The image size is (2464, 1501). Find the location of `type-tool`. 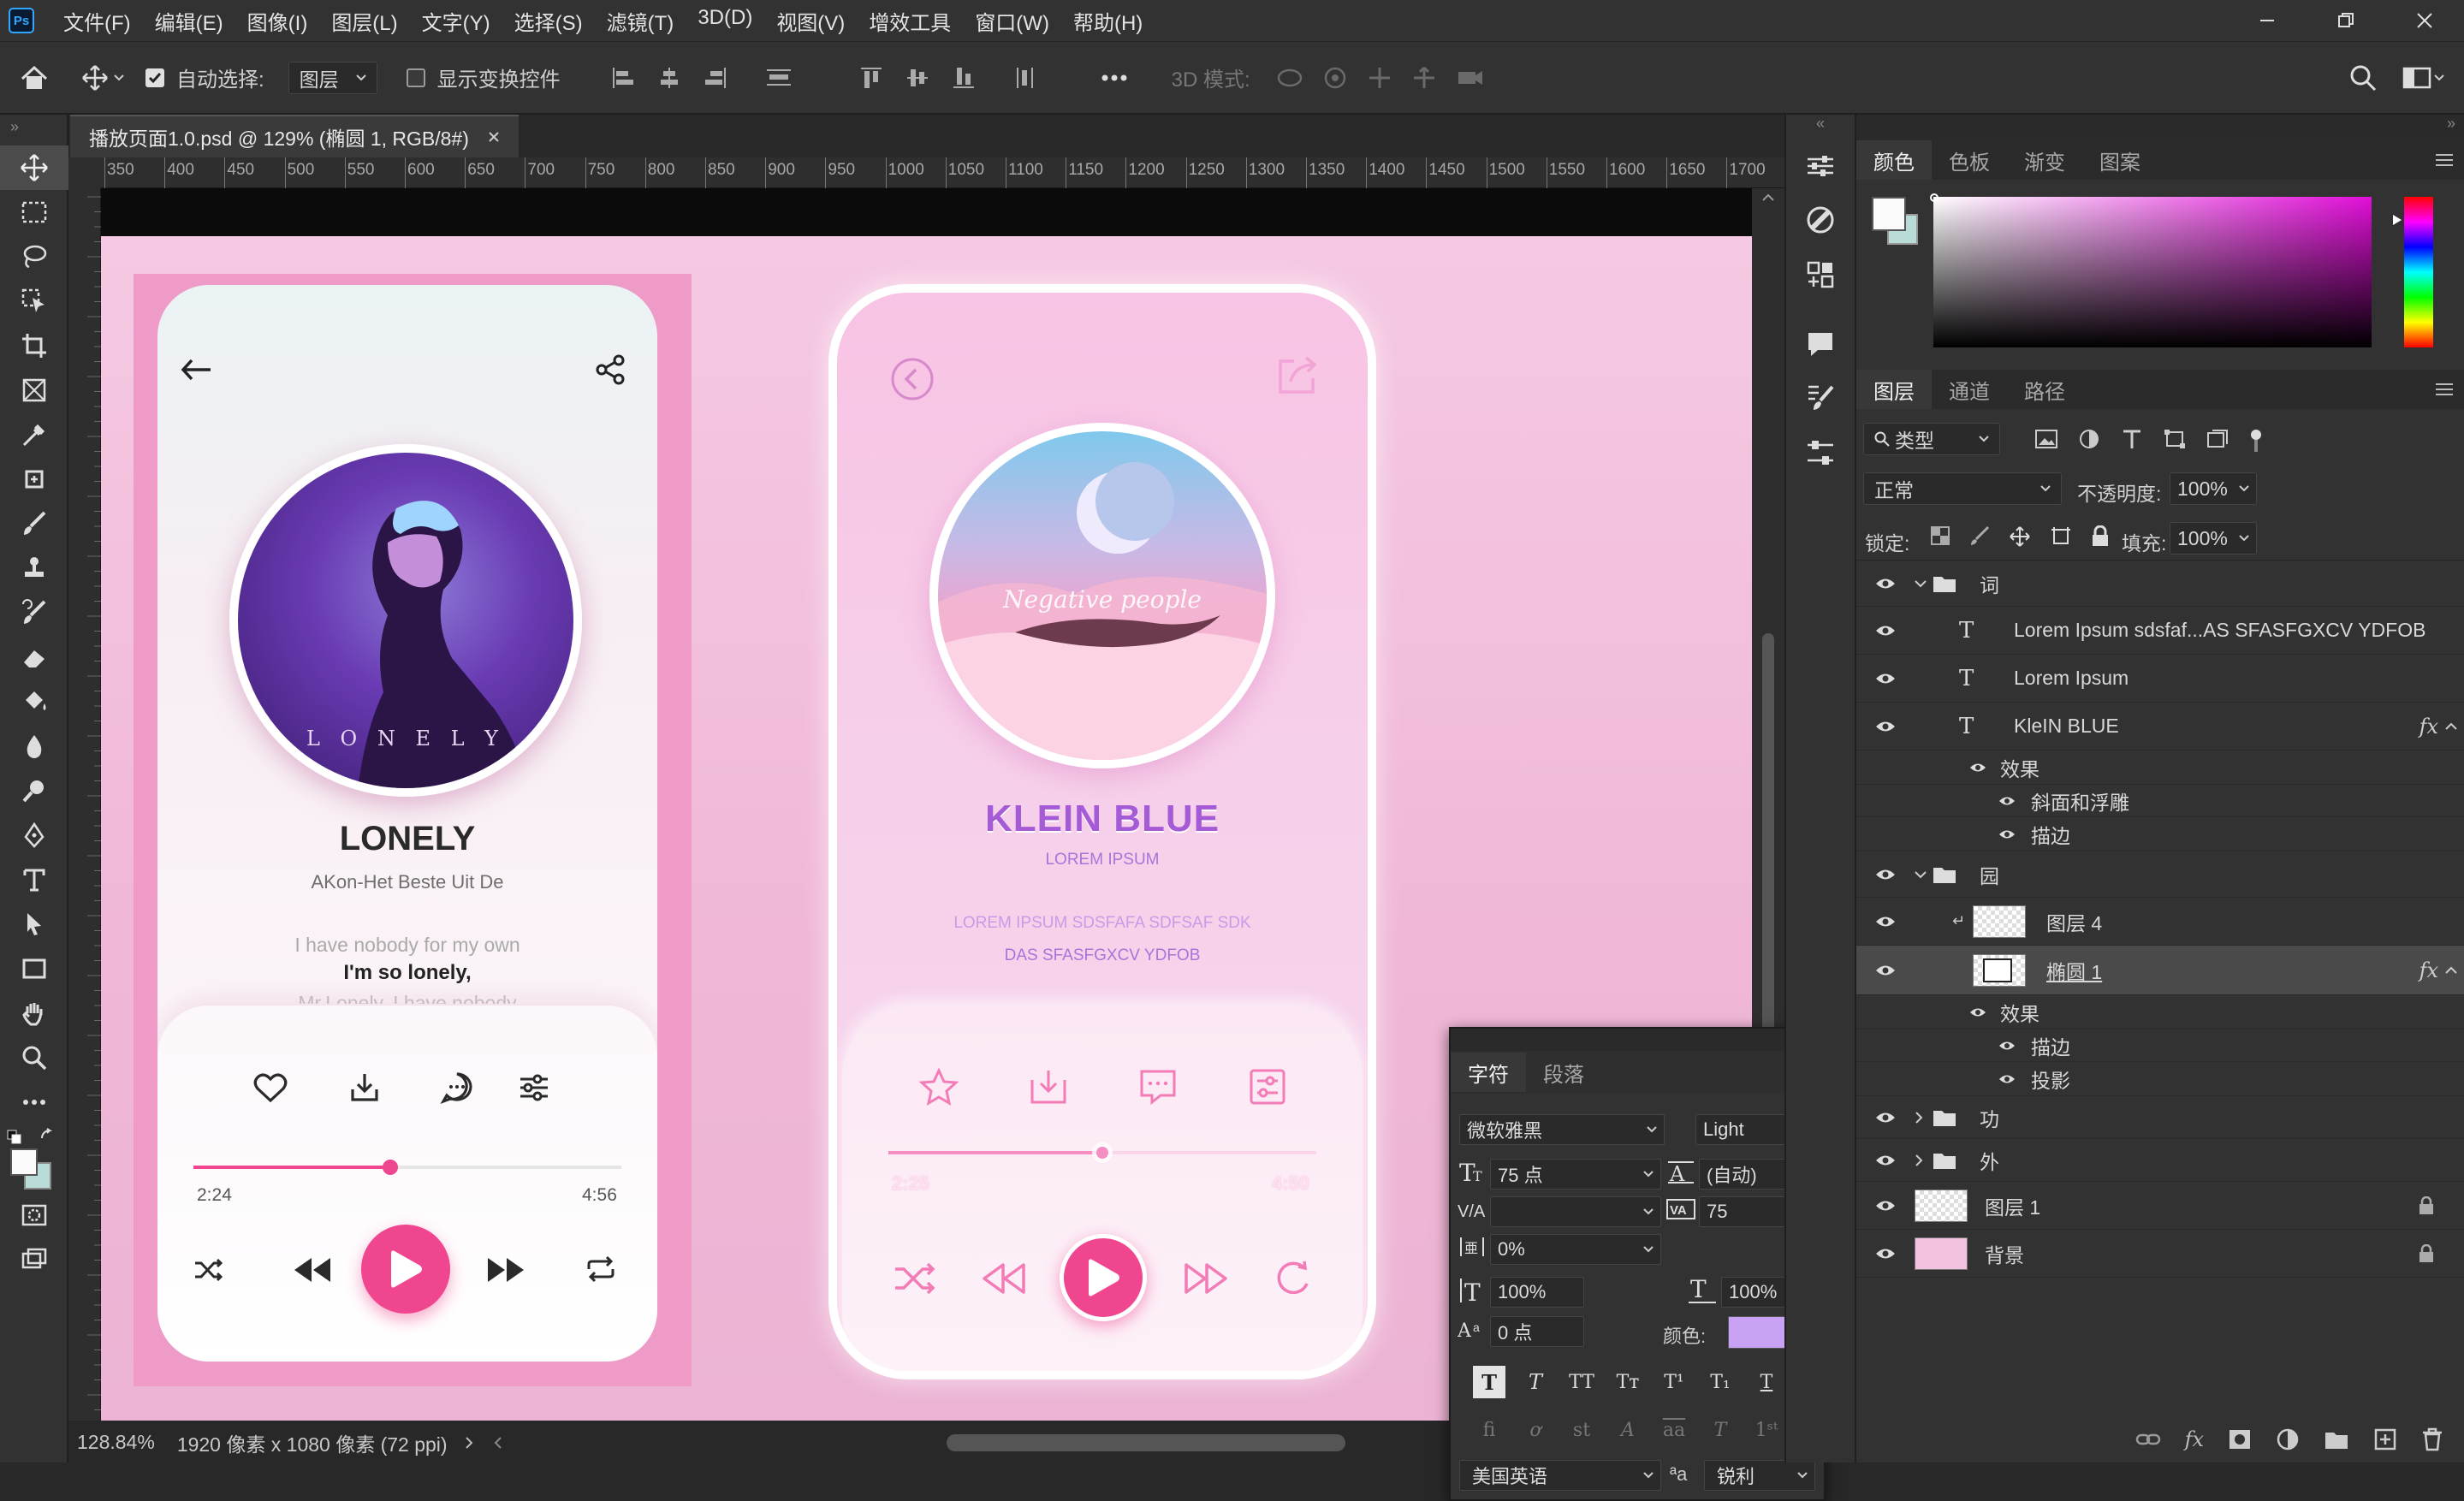

type-tool is located at coordinates (34, 879).